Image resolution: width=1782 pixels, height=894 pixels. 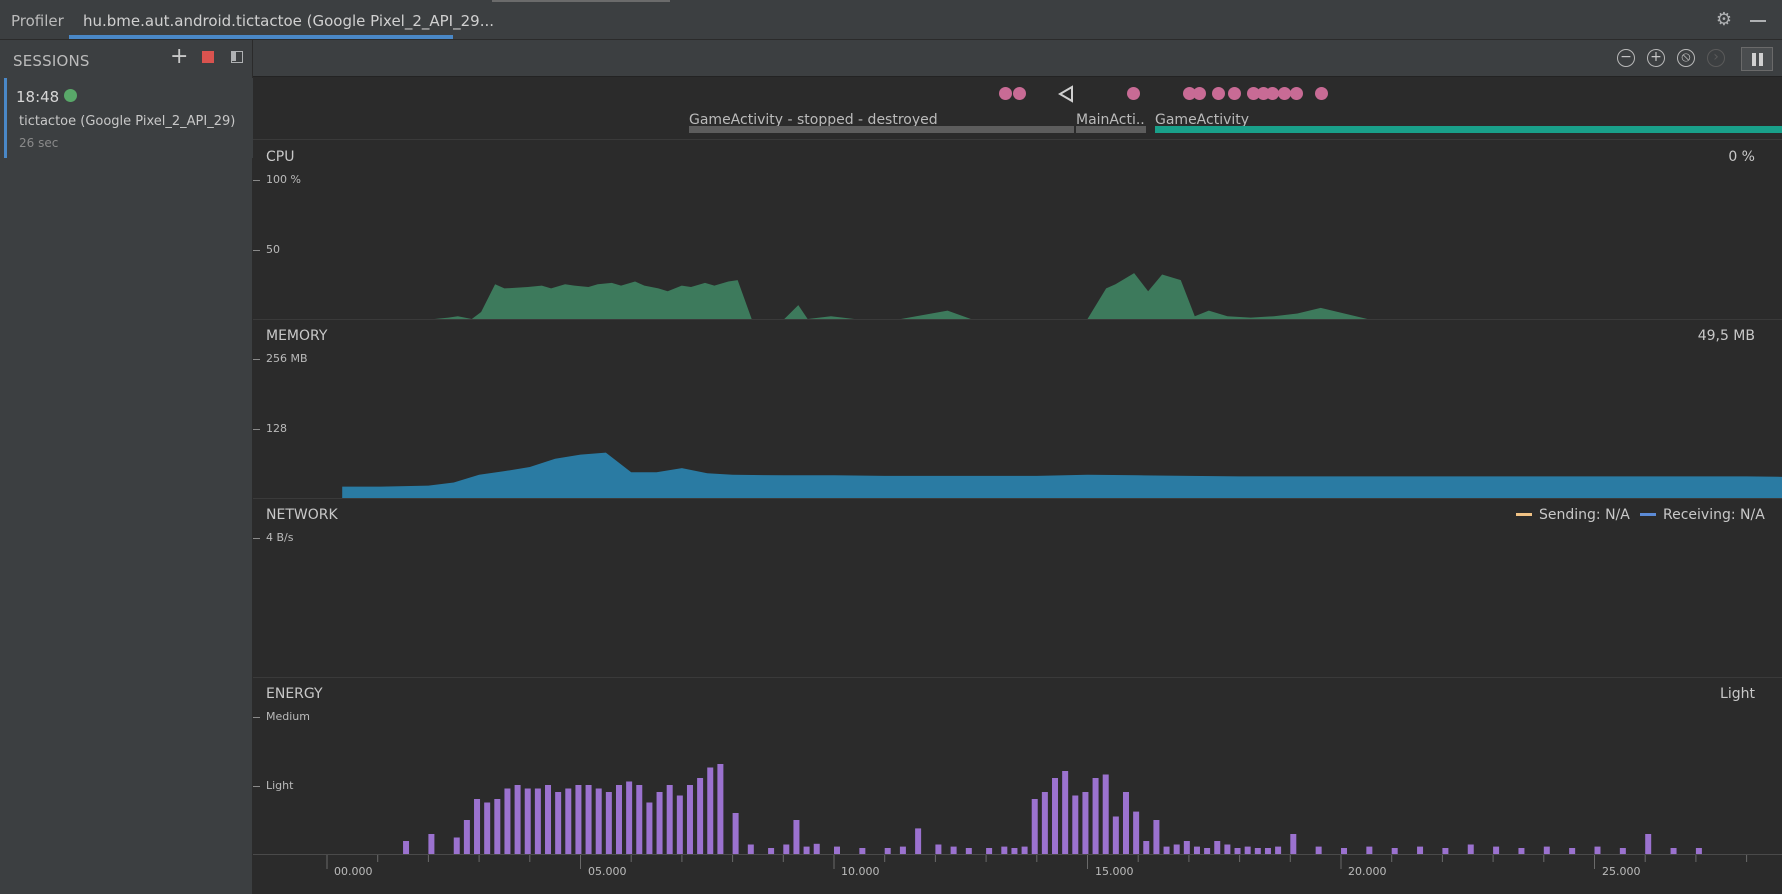 What do you see at coordinates (1724, 20) in the screenshot?
I see `gear-icon: ⚙` at bounding box center [1724, 20].